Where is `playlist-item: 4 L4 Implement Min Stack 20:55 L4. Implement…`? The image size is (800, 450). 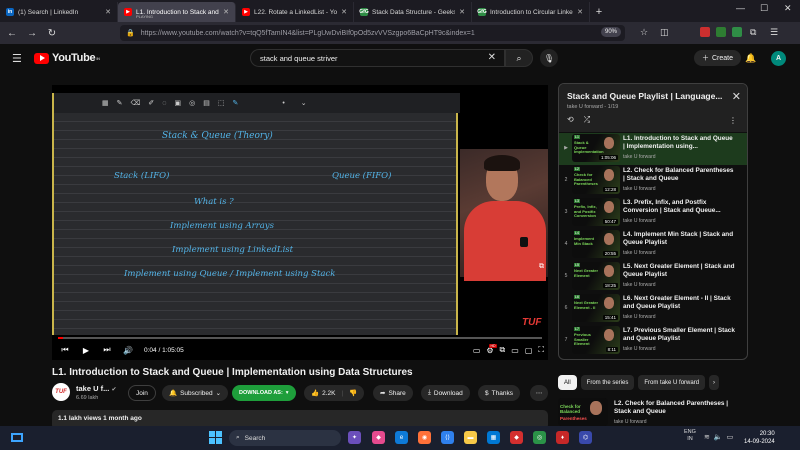 playlist-item: 4 L4 Implement Min Stack 20:55 L4. Implement… is located at coordinates (653, 245).